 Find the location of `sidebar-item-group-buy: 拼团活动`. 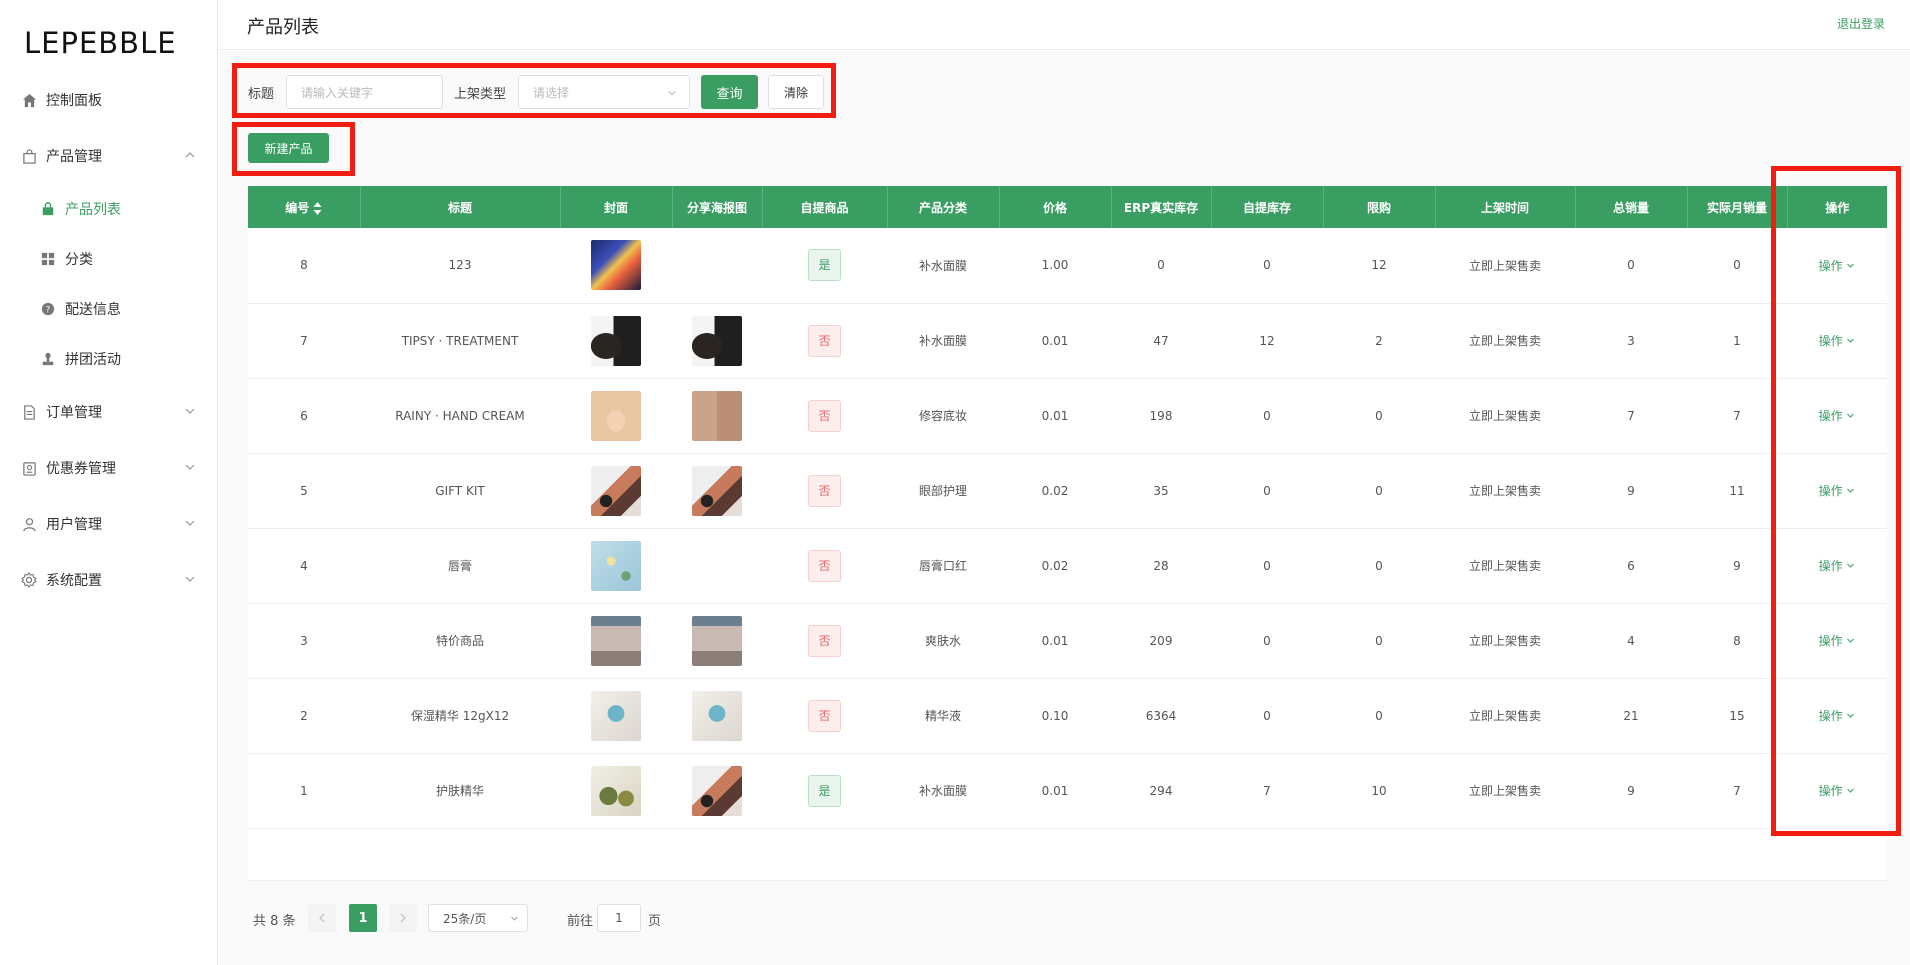

sidebar-item-group-buy: 拼团活动 is located at coordinates (109, 359).